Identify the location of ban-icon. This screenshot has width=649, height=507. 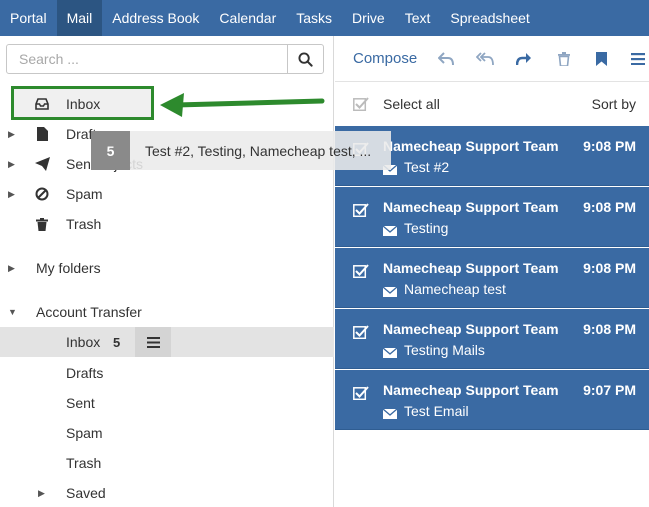
(42, 194).